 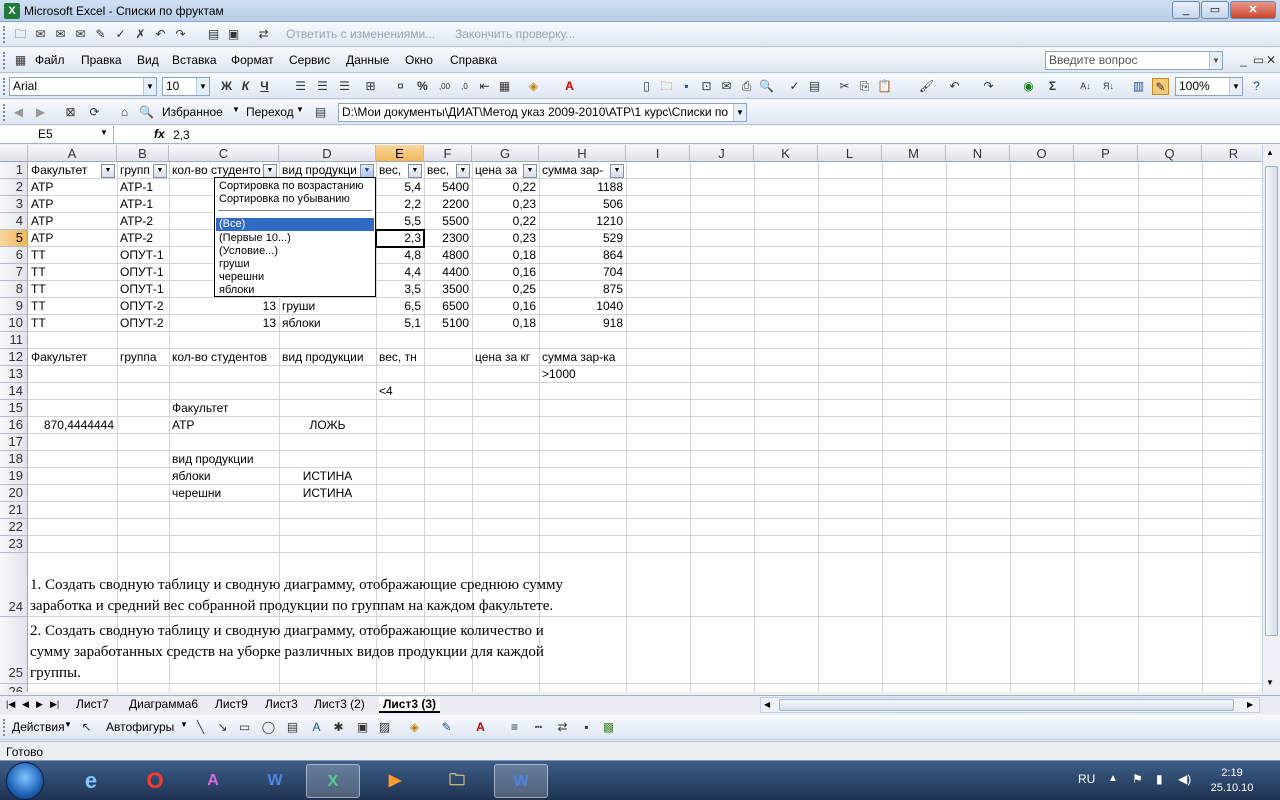 What do you see at coordinates (224, 493) in the screenshot?
I see `cell-c20: черешни` at bounding box center [224, 493].